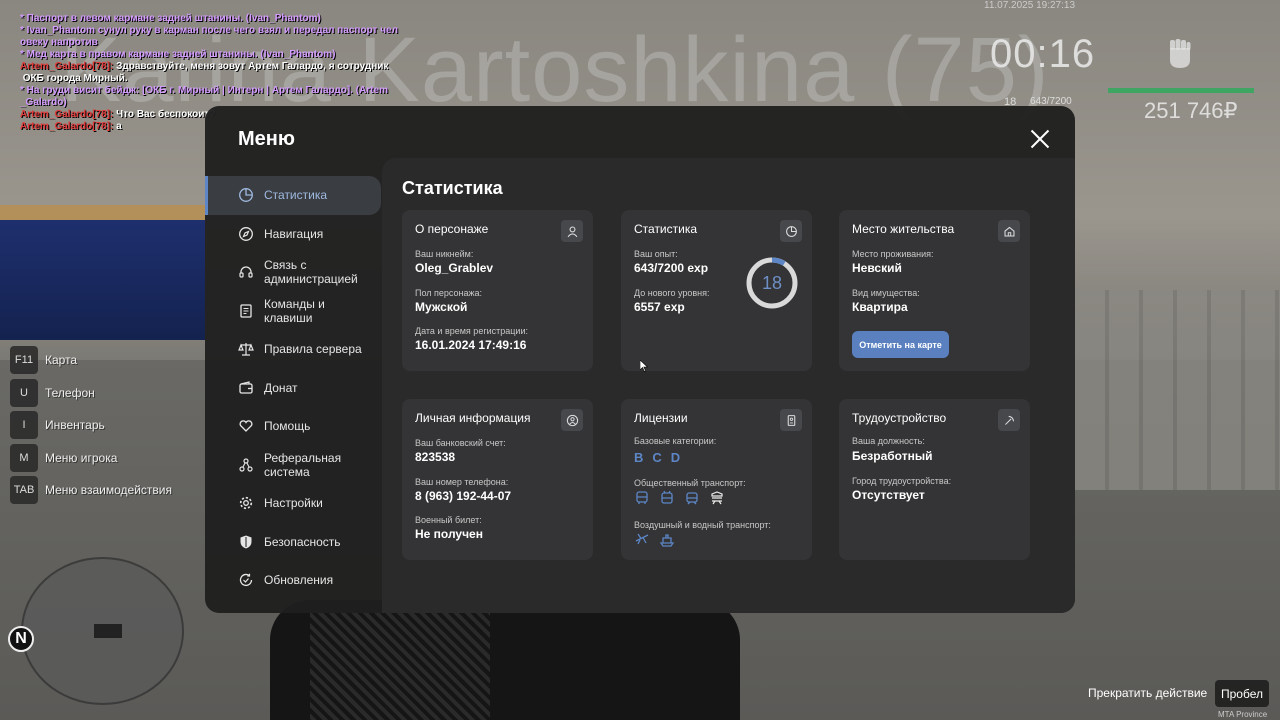 Image resolution: width=1280 pixels, height=720 pixels. Describe the element at coordinates (246, 272) in the screenshot. I see `headset-icon` at that location.